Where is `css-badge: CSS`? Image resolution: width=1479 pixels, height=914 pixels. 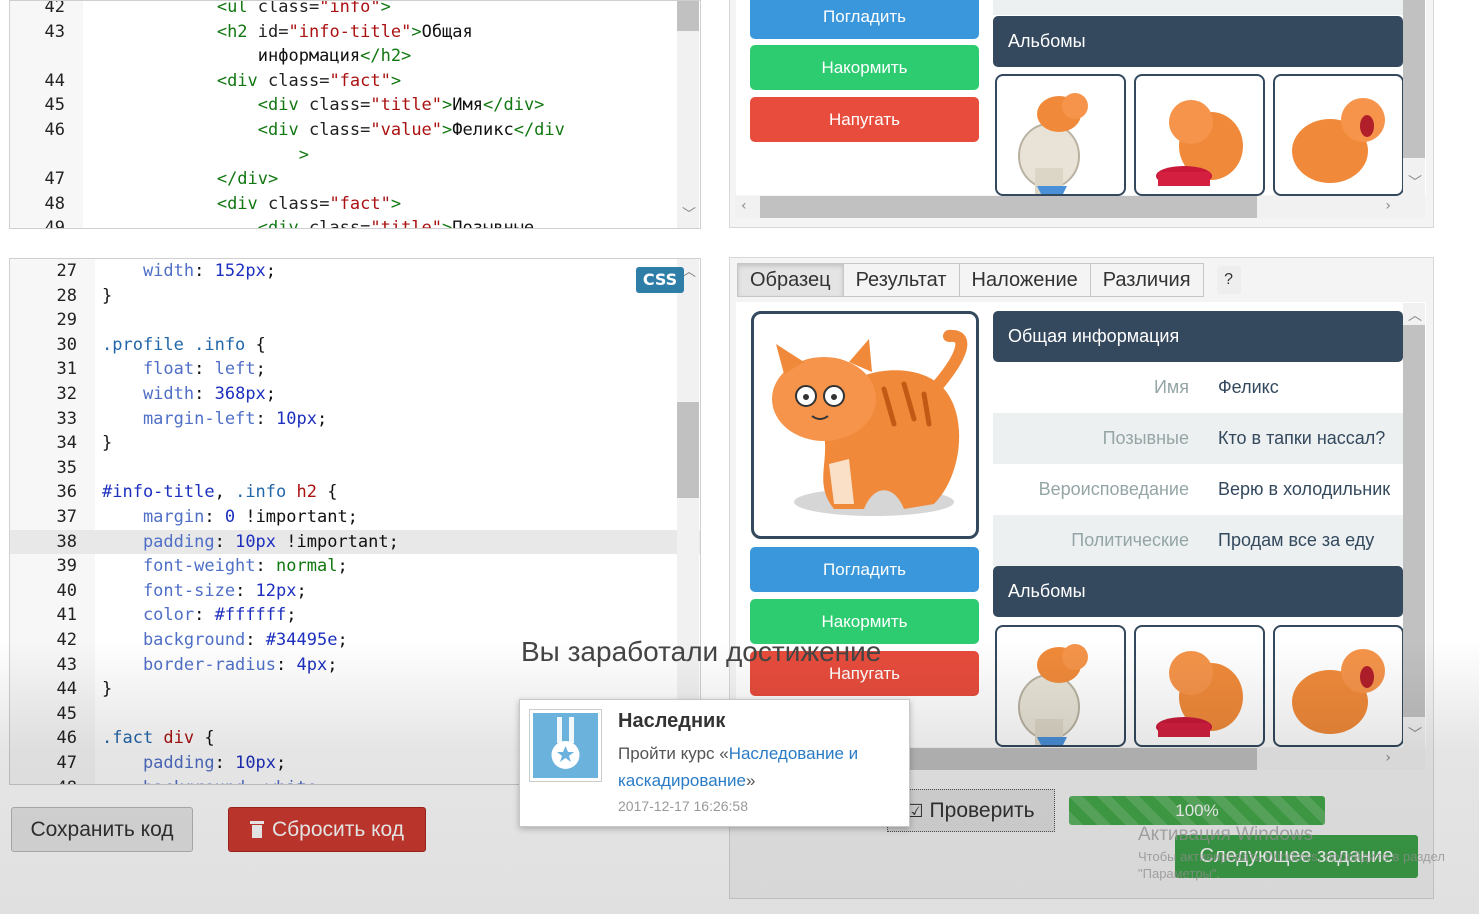 css-badge: CSS is located at coordinates (660, 280).